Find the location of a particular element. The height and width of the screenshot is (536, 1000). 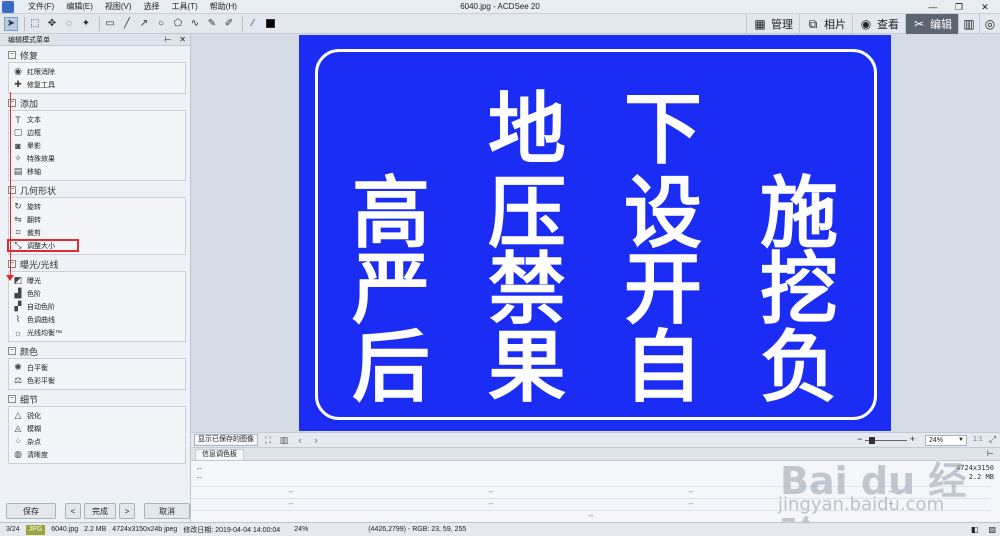

foreground-color-swatch is located at coordinates (270, 24).